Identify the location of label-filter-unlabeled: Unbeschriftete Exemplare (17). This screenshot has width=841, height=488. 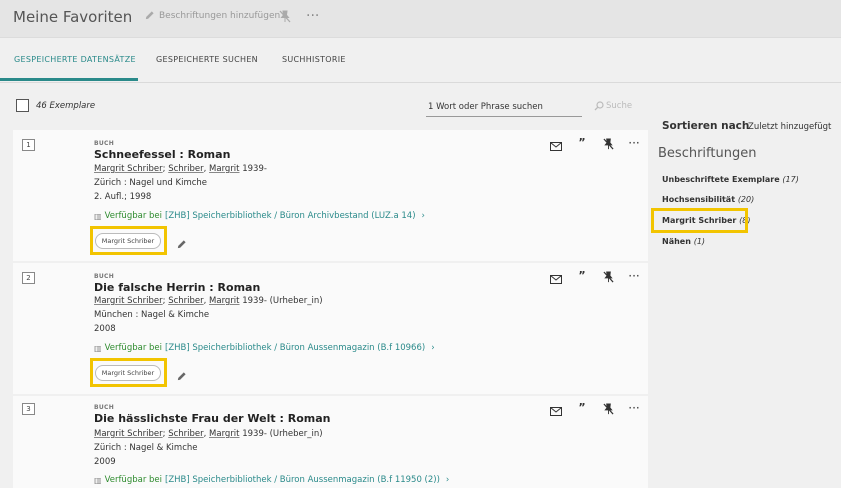
(730, 179).